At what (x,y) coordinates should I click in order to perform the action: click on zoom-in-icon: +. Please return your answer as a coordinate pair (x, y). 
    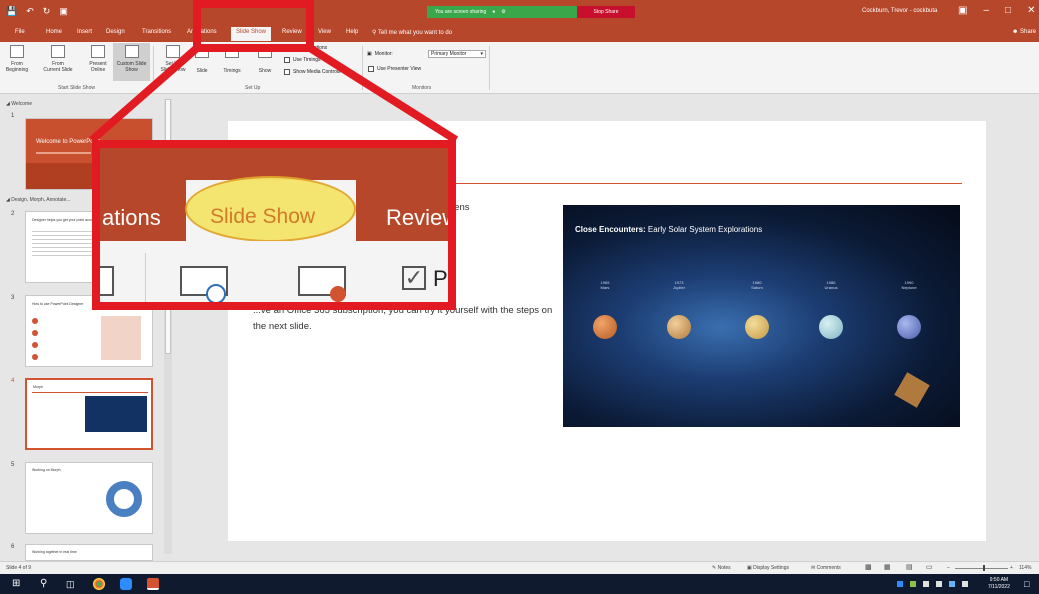
    Looking at the image, I should click on (1011, 568).